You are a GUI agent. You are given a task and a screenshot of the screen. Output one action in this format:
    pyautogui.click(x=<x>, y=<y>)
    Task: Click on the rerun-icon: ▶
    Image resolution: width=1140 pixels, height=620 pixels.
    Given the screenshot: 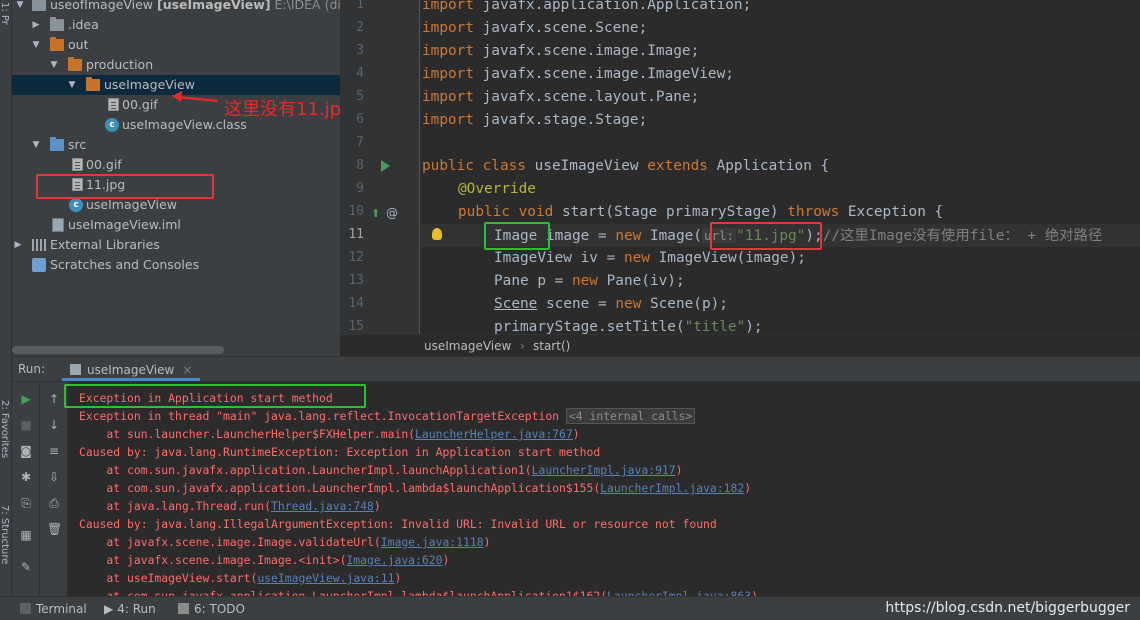 What is the action you would take?
    pyautogui.click(x=26, y=399)
    